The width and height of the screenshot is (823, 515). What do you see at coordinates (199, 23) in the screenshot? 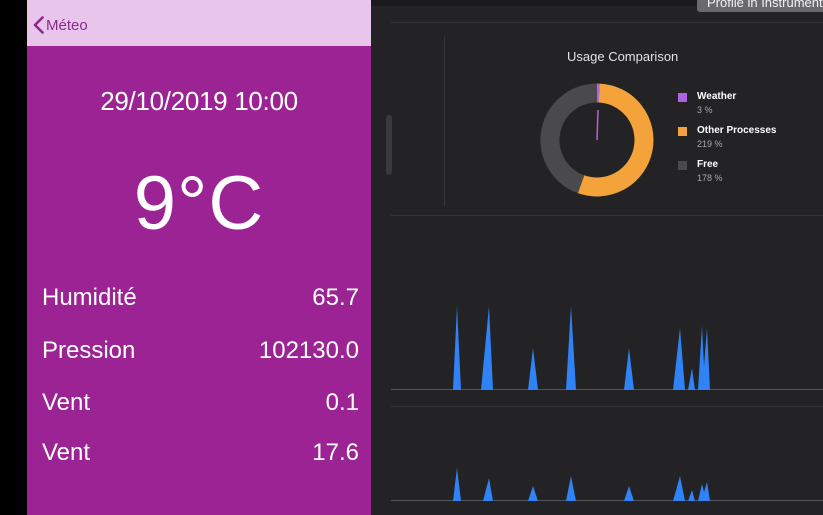
I see `navigation-bar: Méteo` at bounding box center [199, 23].